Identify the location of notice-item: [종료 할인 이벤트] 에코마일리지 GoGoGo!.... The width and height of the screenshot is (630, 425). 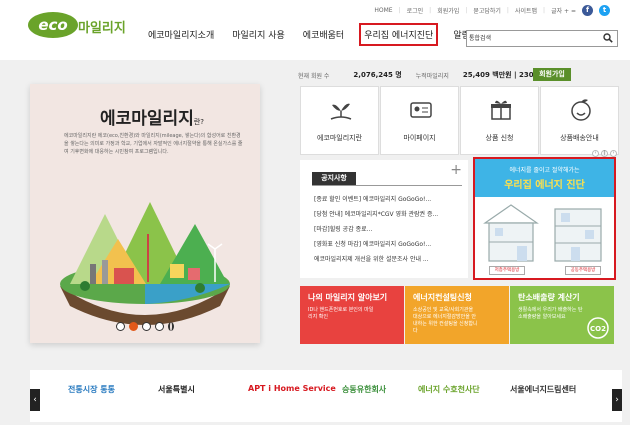
(376, 199).